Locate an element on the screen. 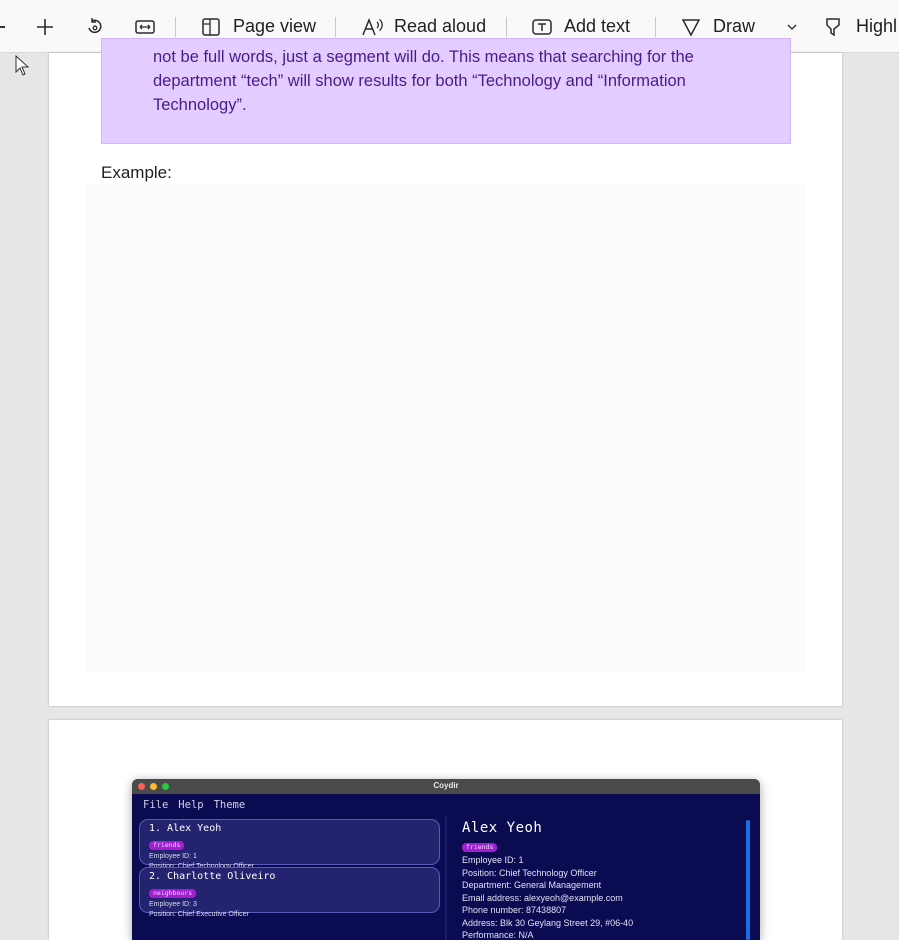 This screenshot has width=899, height=940. read-aloud-label: Read aloud is located at coordinates (440, 26).